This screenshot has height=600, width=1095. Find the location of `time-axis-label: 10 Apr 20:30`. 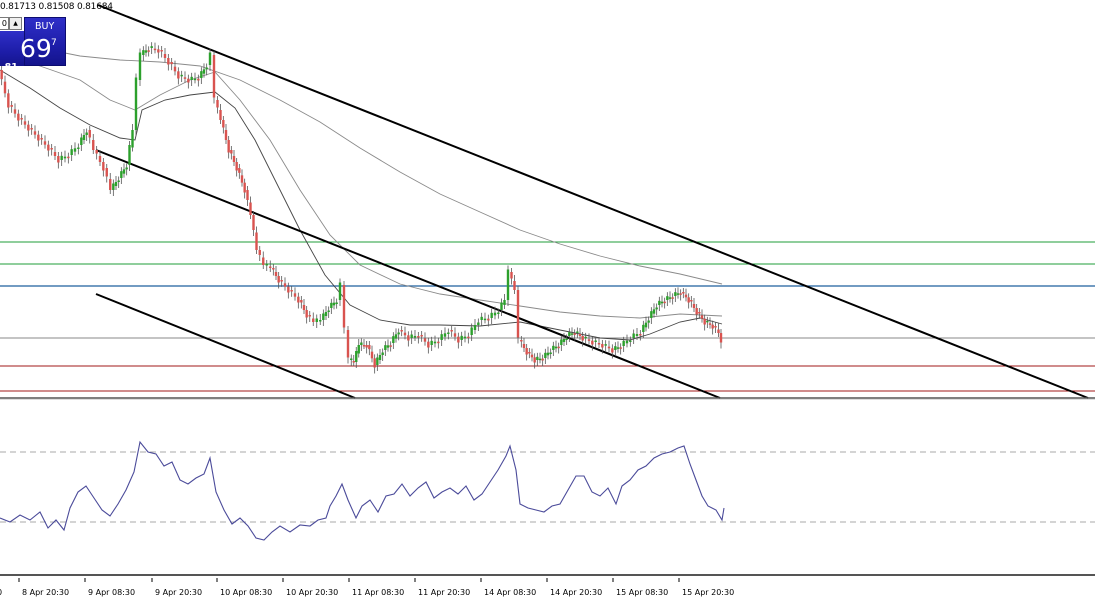

time-axis-label: 10 Apr 20:30 is located at coordinates (312, 592).